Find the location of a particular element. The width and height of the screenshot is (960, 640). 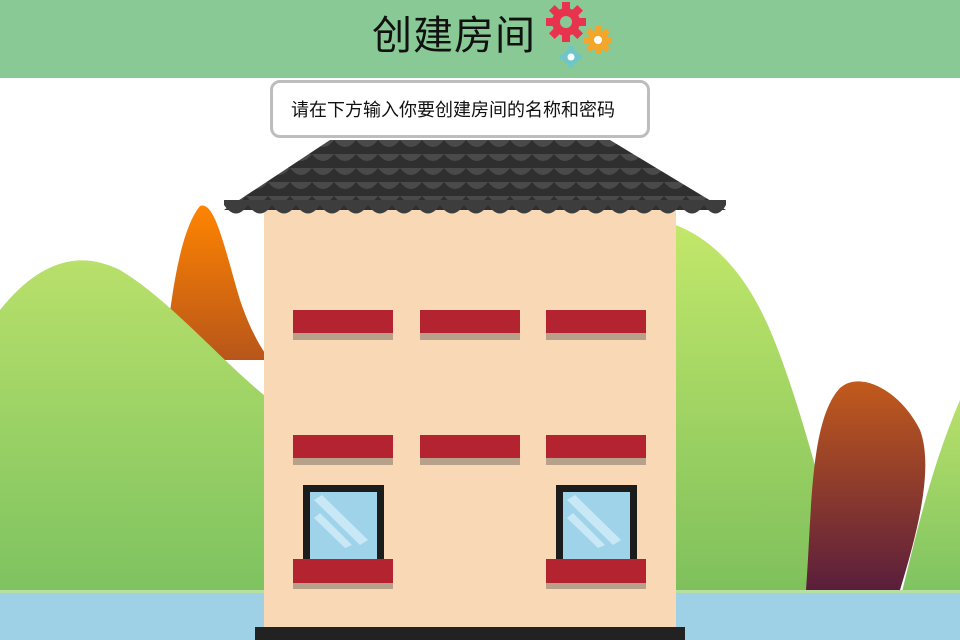

prompt-box: 请在下方输入你要创建房间的名称和密码 is located at coordinates (460, 109).